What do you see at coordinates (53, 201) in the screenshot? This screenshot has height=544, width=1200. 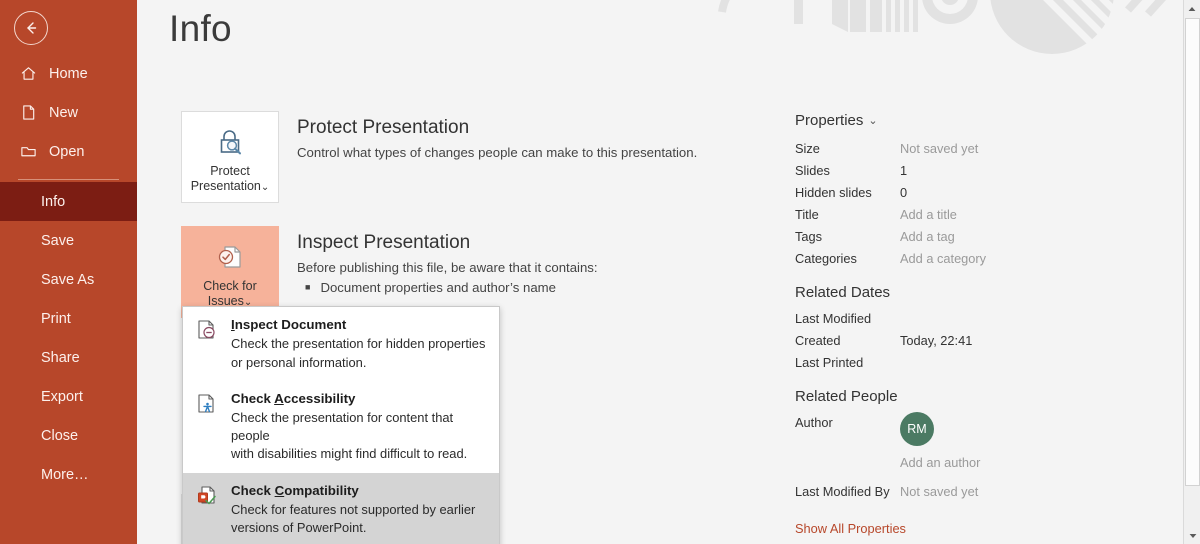 I see `sidebar-item-label: Info` at bounding box center [53, 201].